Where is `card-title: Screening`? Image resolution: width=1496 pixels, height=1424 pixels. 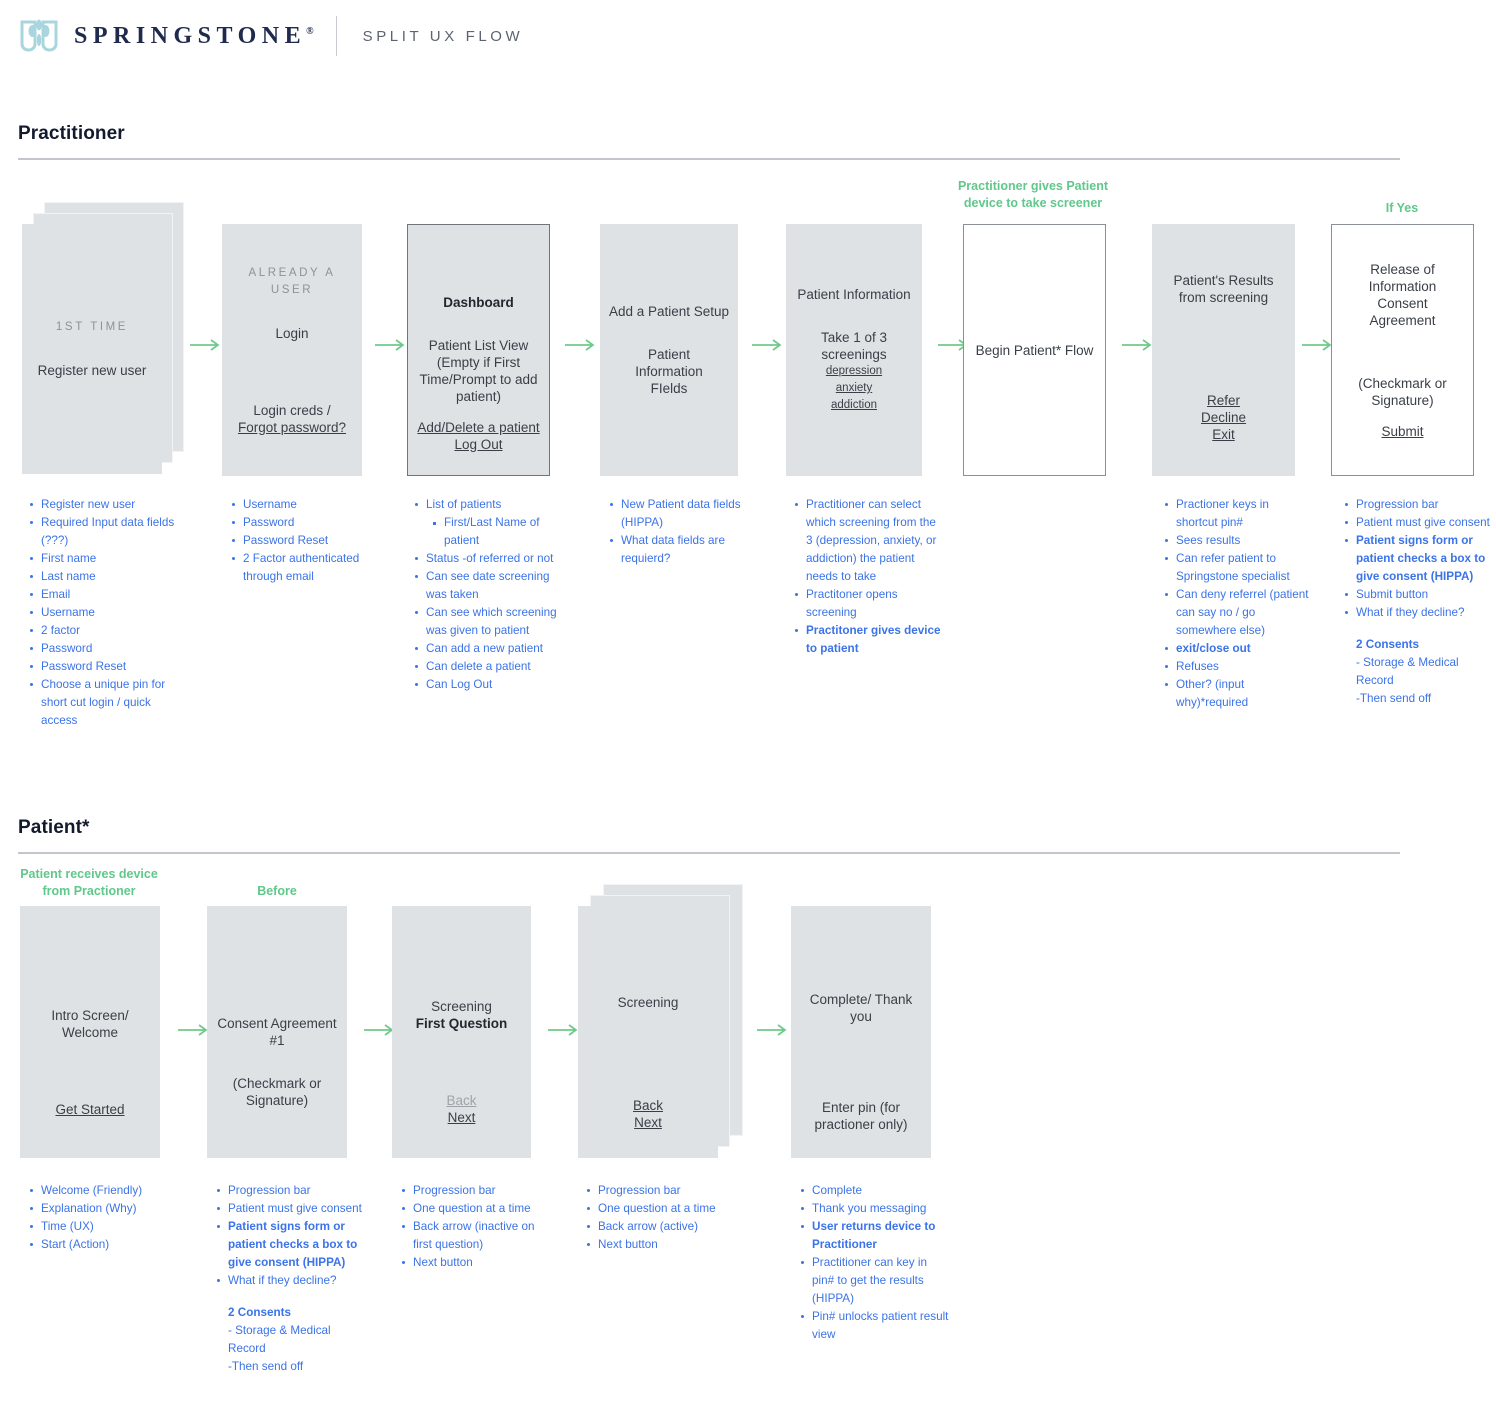
card-title: Screening is located at coordinates (461, 1006).